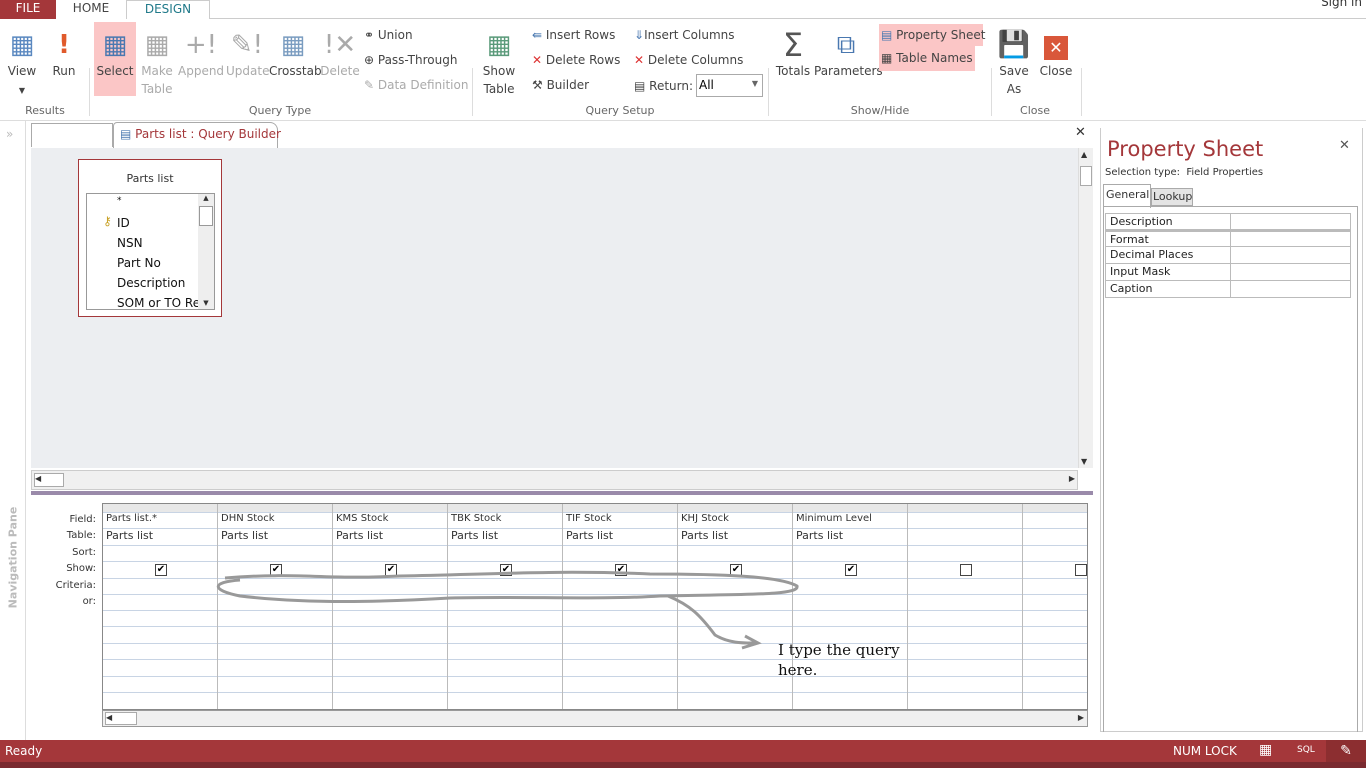 The image size is (1366, 768). I want to click on property-name: Description, so click(1141, 221).